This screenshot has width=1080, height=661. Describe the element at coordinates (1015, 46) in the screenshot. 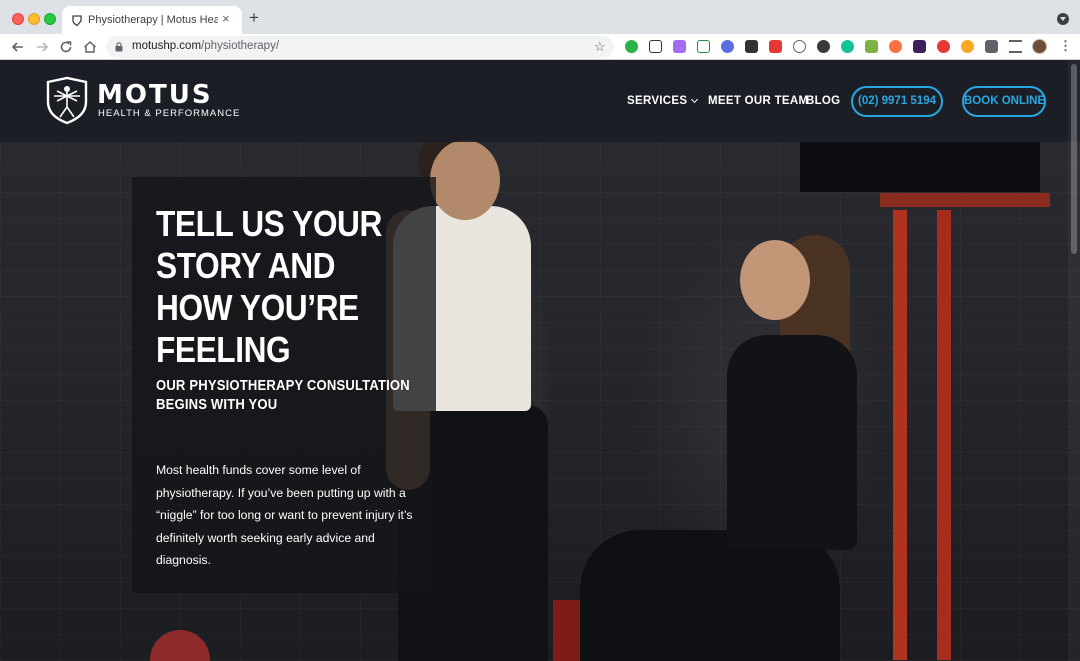

I see `reading-list-icon` at that location.